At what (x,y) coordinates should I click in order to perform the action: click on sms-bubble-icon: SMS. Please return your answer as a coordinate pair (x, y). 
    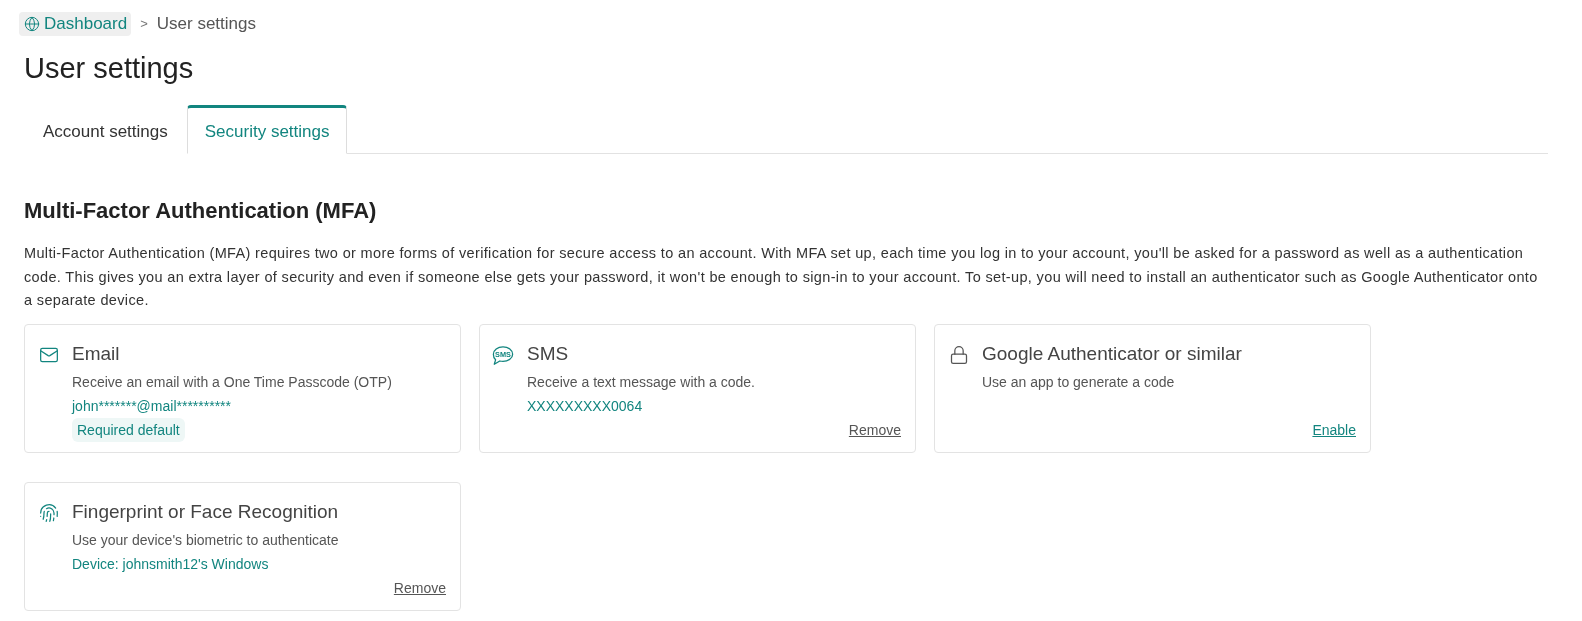
    Looking at the image, I should click on (503, 355).